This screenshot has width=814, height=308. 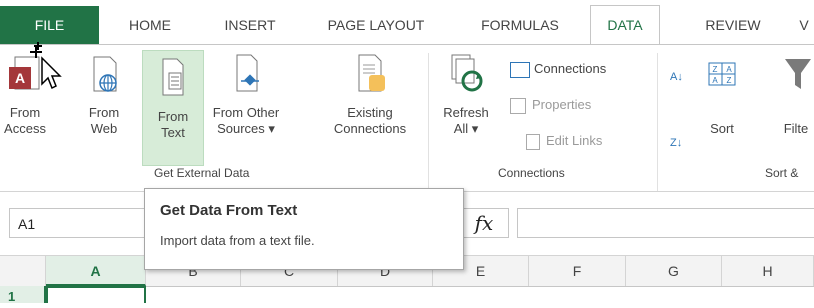 I want to click on connections-group-label: Connections, so click(x=531, y=173).